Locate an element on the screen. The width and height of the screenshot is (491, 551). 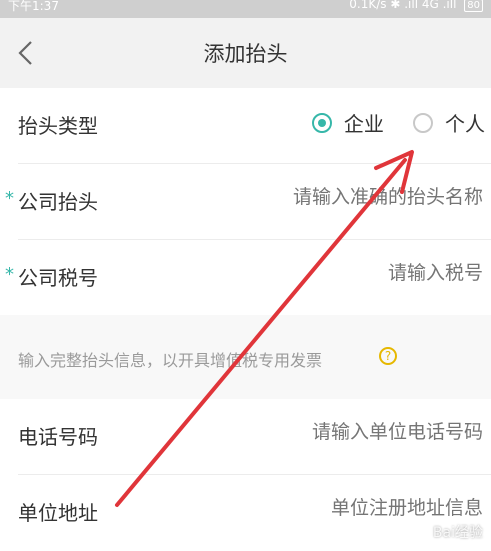
radio-unchecked-icon is located at coordinates (423, 123).